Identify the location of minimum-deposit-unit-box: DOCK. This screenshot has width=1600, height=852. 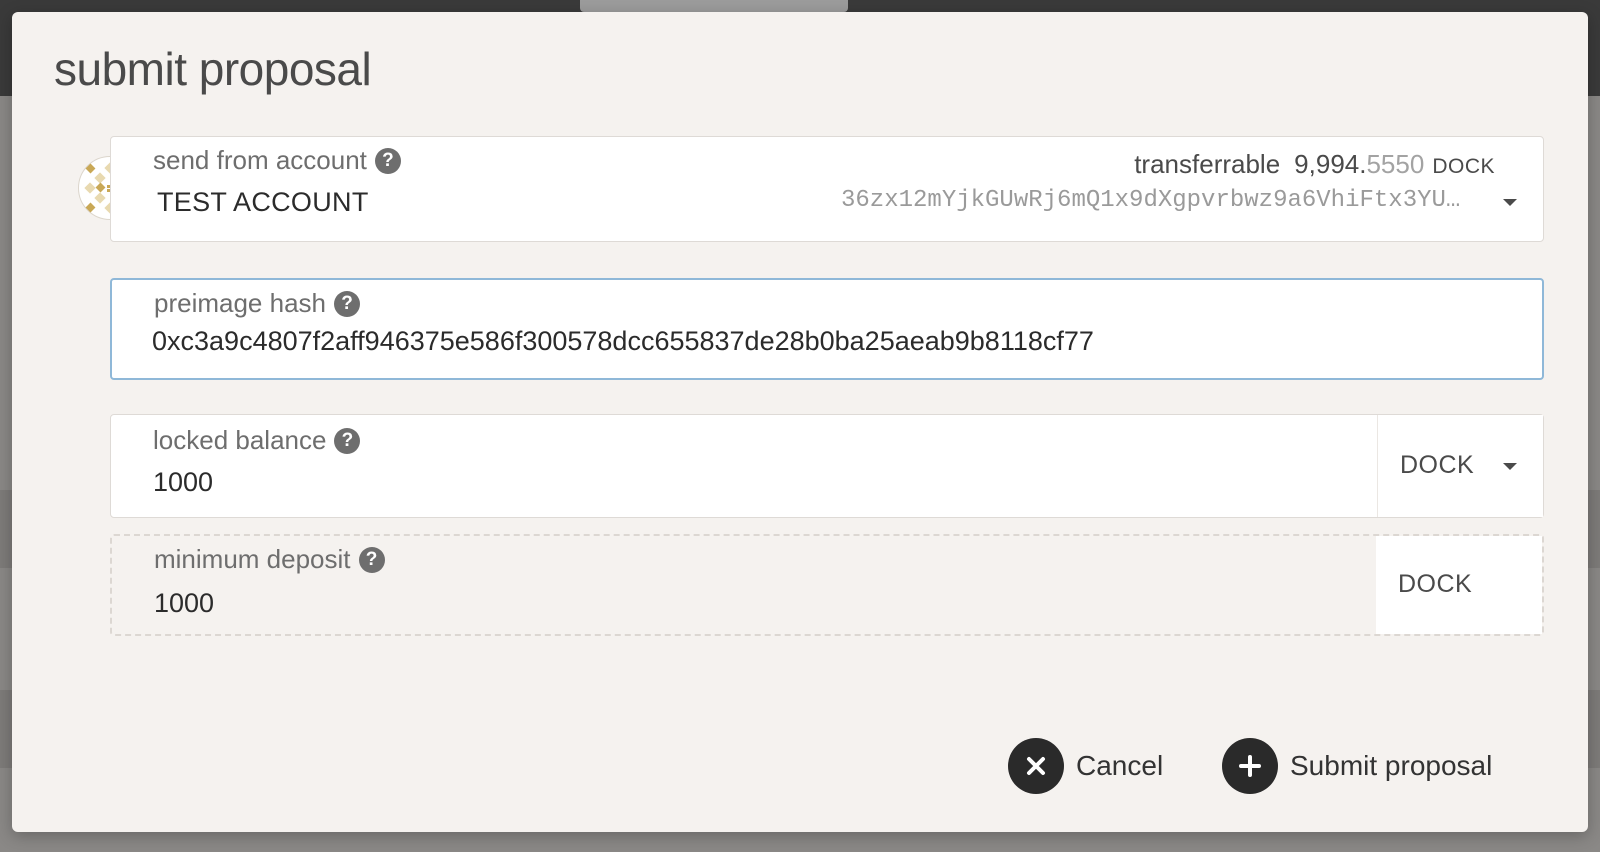
(1459, 585).